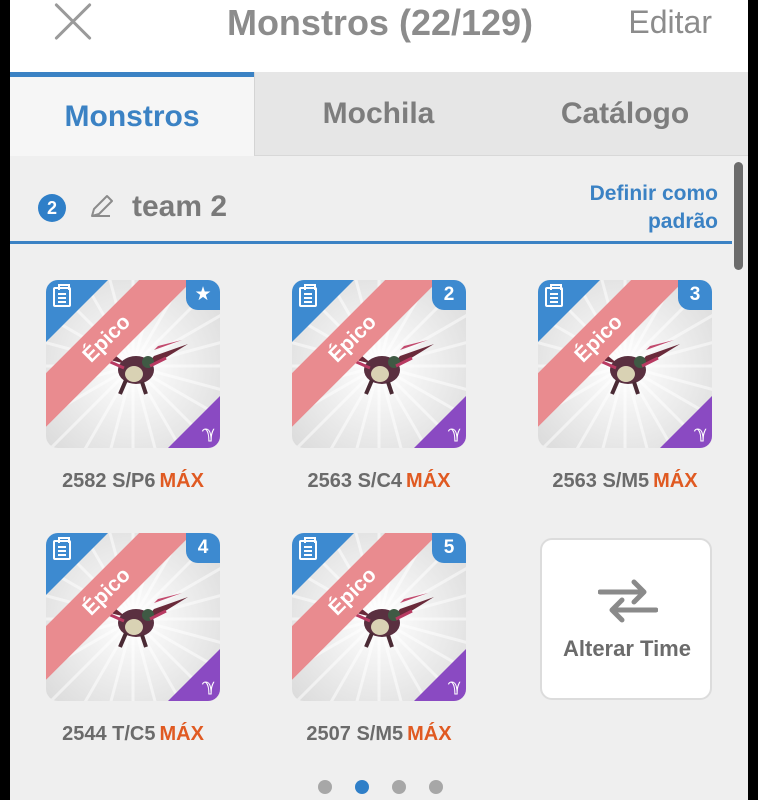 The height and width of the screenshot is (800, 758). Describe the element at coordinates (378, 788) in the screenshot. I see `page-indicator` at that location.